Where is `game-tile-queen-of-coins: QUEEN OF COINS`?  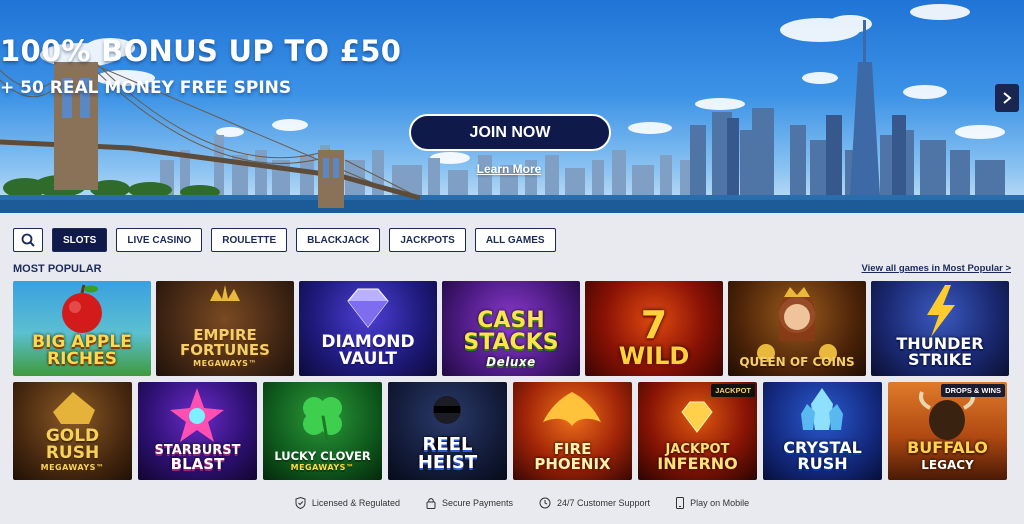 game-tile-queen-of-coins: QUEEN OF COINS is located at coordinates (797, 328).